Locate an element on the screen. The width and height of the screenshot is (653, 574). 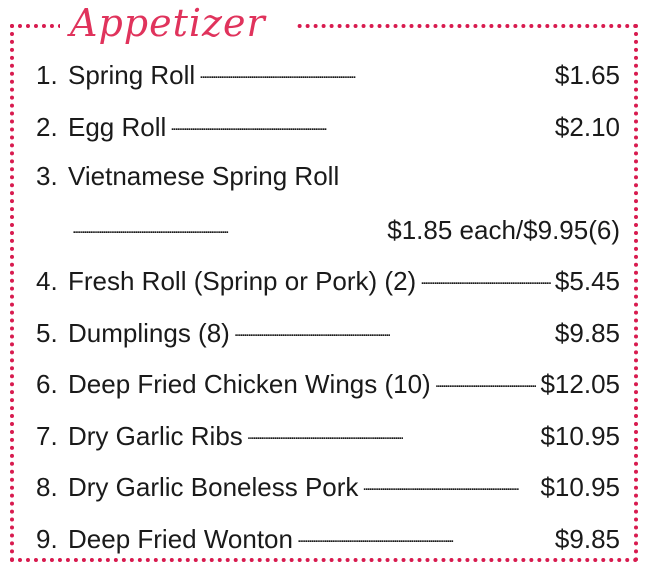
item-name: Dry Garlic Ribs is located at coordinates (155, 435).